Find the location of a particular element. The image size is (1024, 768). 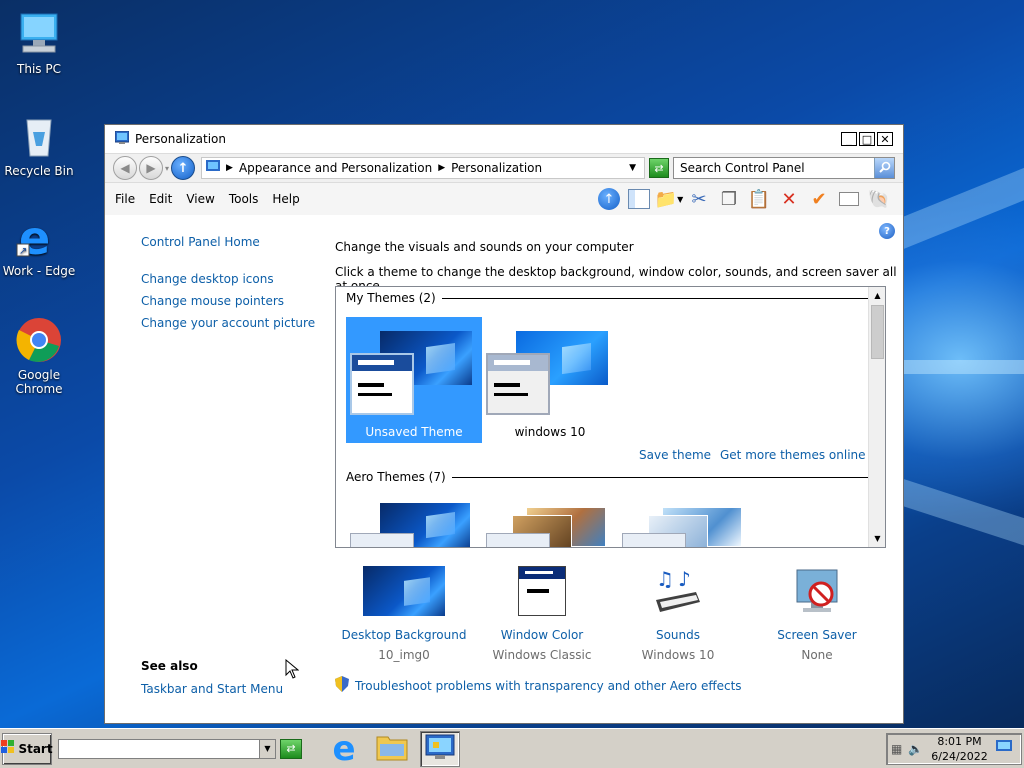

setting-name: Desktop Background is located at coordinates (404, 635).